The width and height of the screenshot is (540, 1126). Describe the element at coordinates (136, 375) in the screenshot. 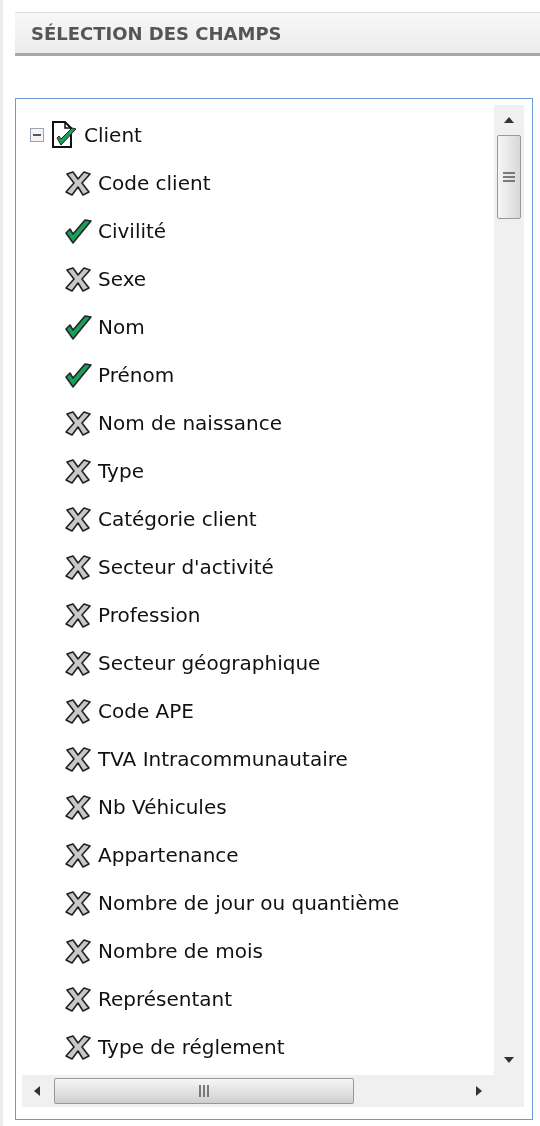

I see `tree-node-label: Prénom` at that location.